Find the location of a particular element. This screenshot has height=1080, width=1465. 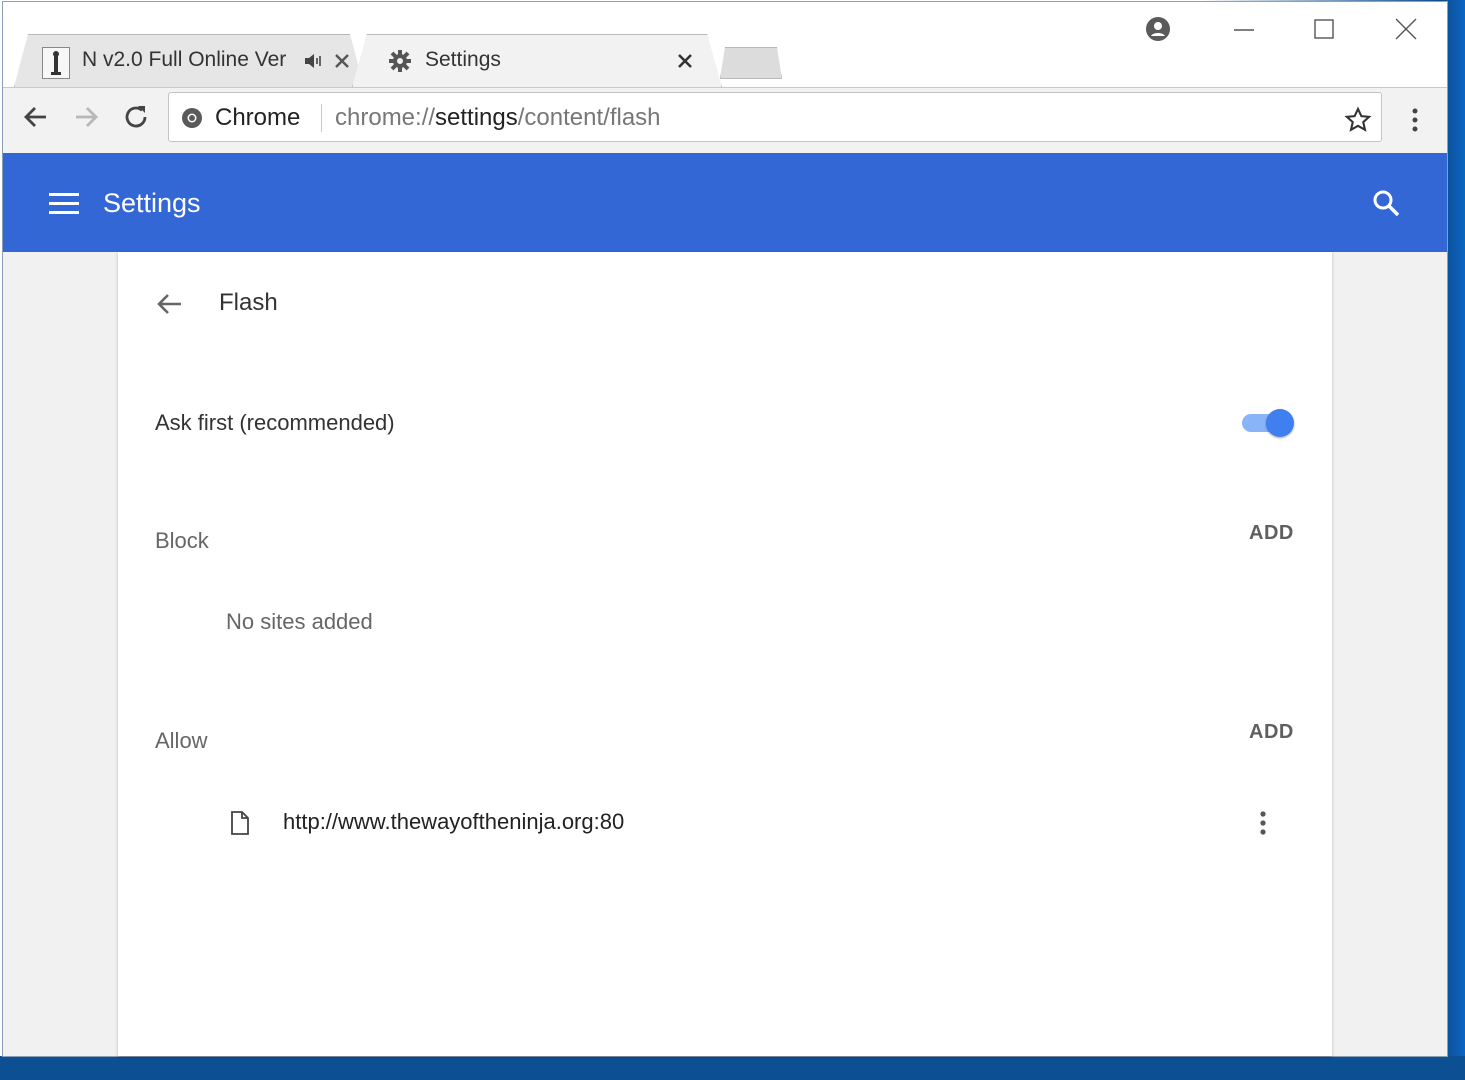

toggle-knob is located at coordinates (1280, 423).